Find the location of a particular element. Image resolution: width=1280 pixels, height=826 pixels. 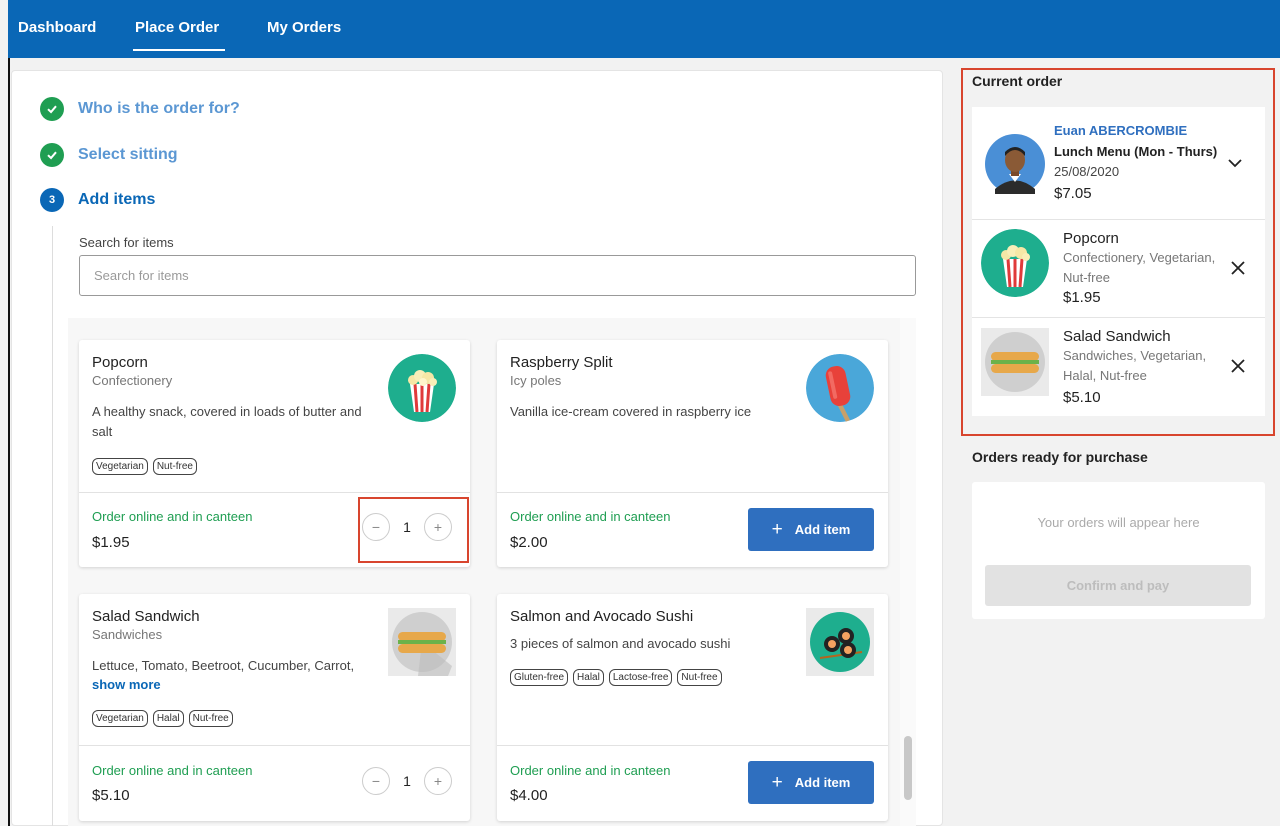

step-who: Who is the order for? is located at coordinates (140, 109).